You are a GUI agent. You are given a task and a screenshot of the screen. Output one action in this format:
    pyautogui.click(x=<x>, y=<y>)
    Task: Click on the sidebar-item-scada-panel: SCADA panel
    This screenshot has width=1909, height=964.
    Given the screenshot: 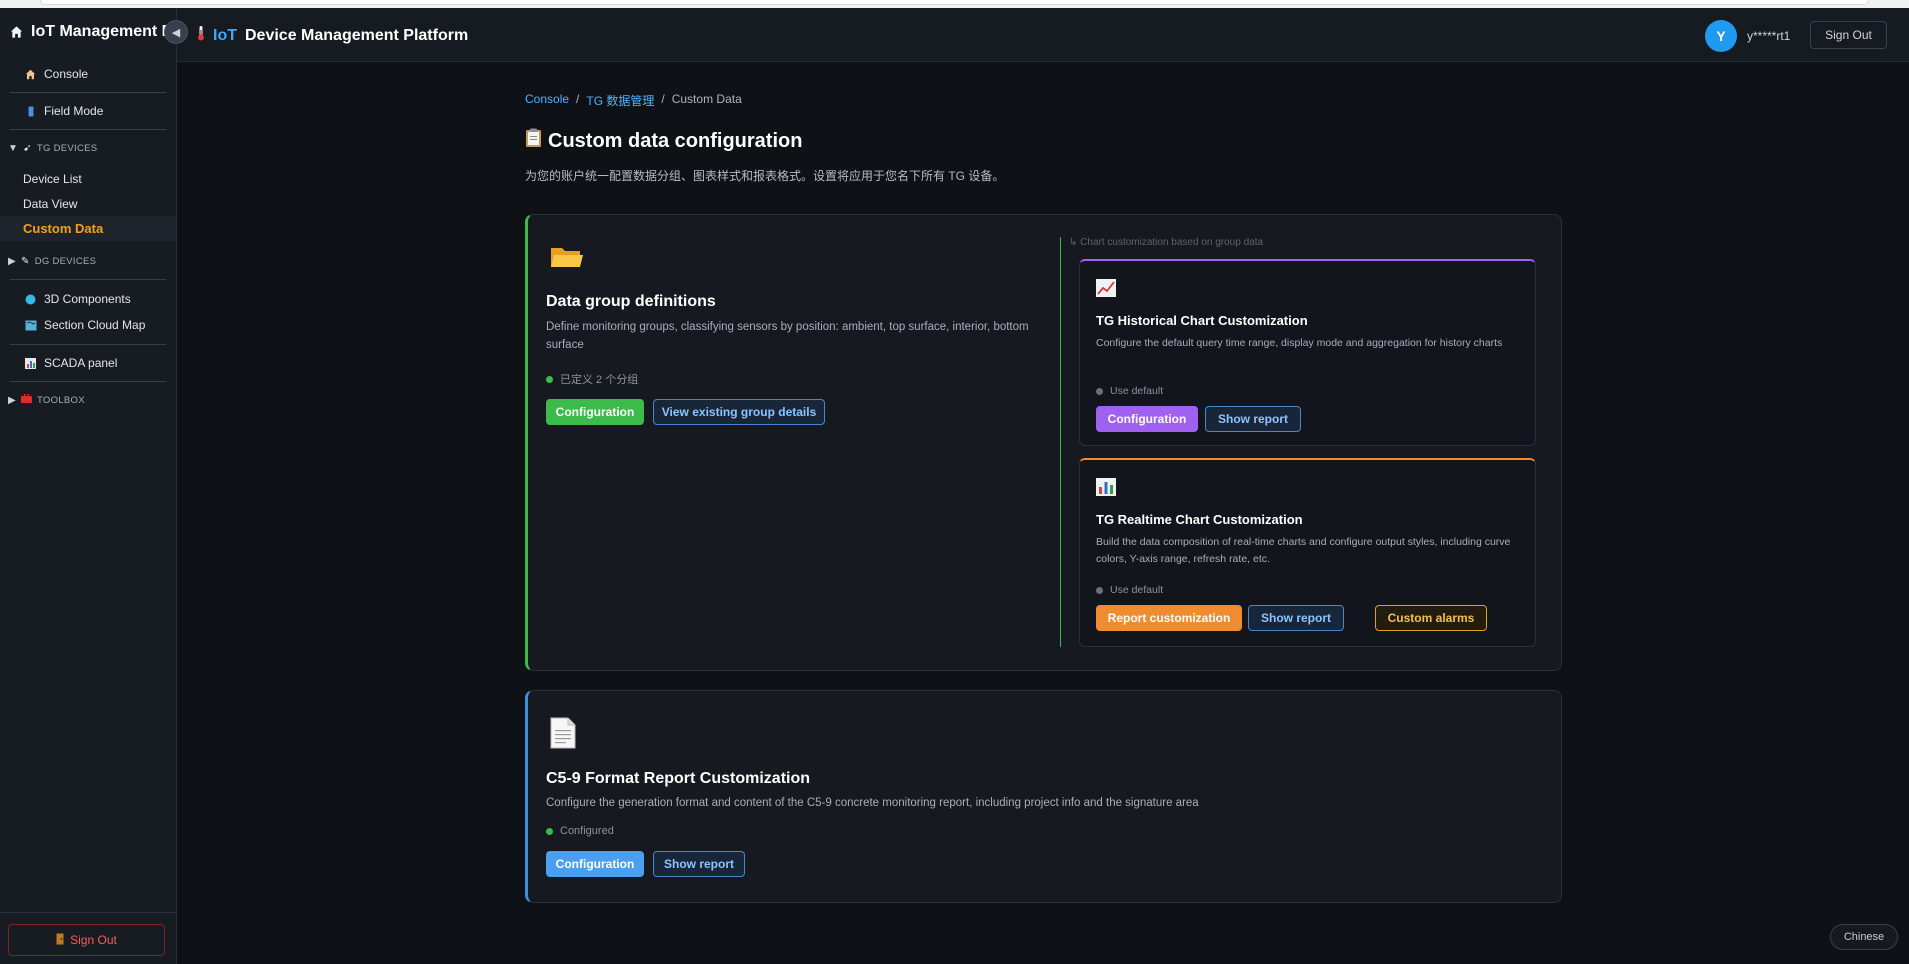 What is the action you would take?
    pyautogui.click(x=88, y=363)
    